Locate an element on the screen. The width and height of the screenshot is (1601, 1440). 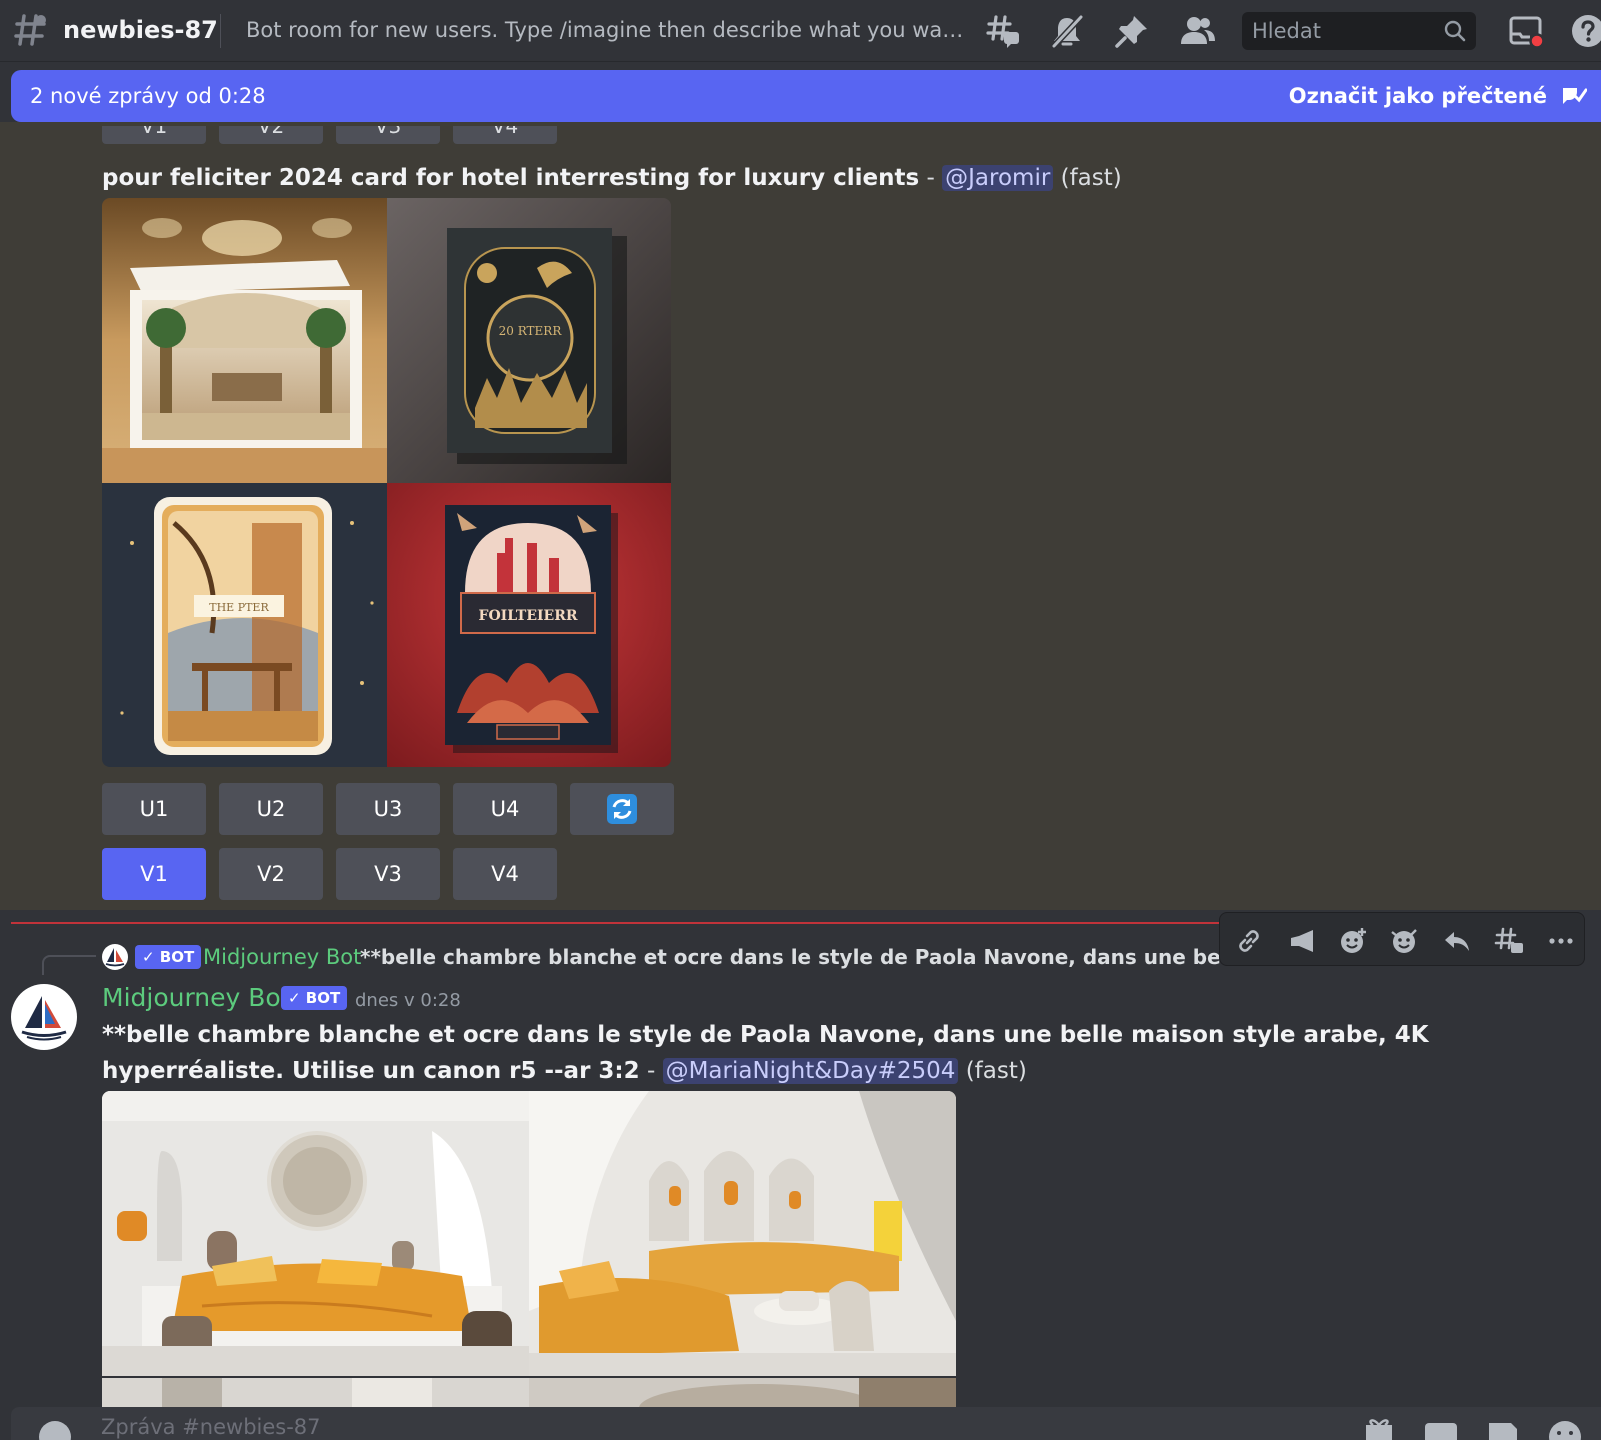
grid-image-2: 20 RTERR is located at coordinates (528, 340).